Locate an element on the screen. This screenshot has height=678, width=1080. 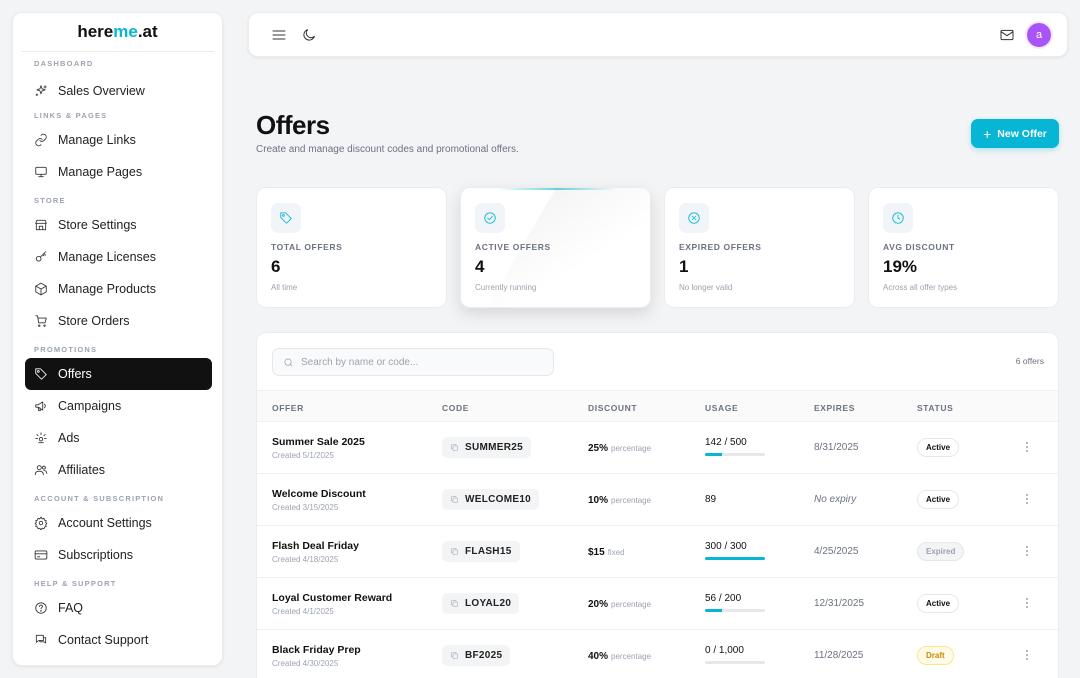
code-chip: BF2025 is located at coordinates (476, 655).